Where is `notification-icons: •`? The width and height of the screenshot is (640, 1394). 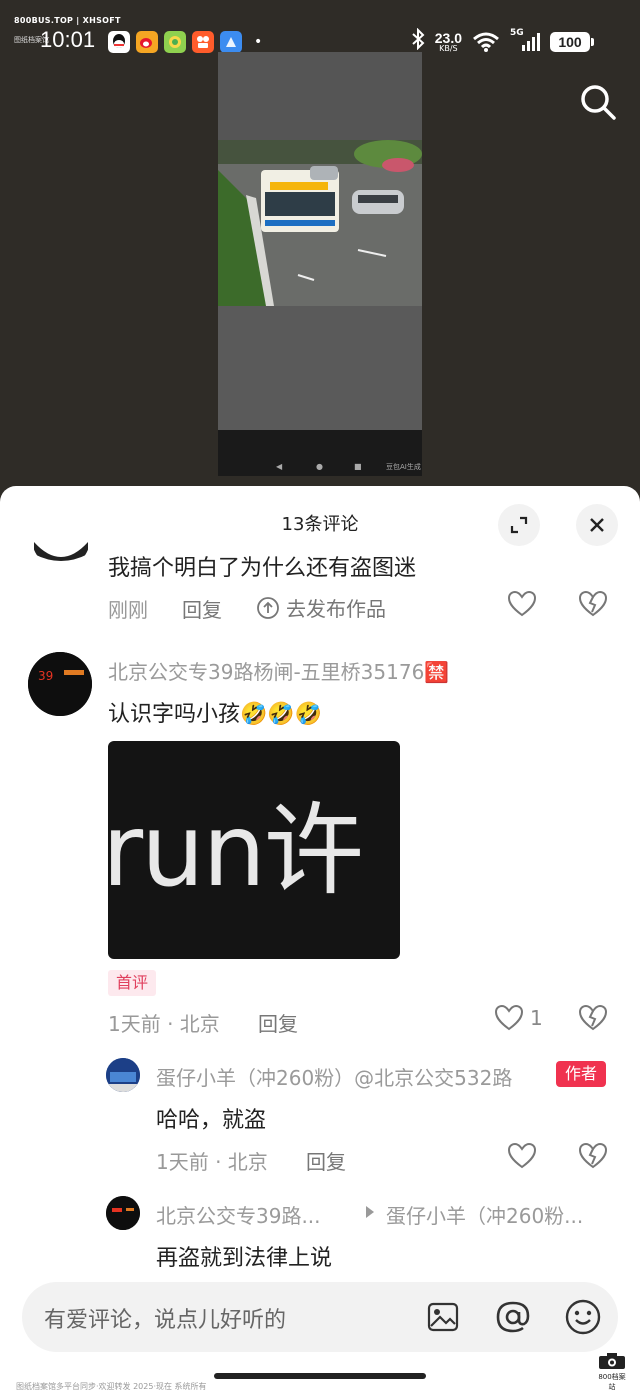 notification-icons: • is located at coordinates (185, 42).